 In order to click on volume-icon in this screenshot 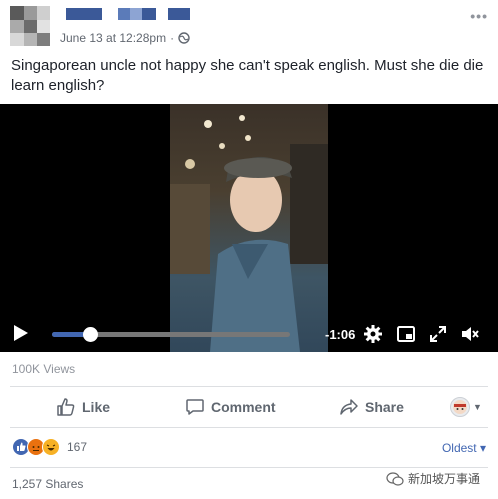, I will do `click(470, 334)`.